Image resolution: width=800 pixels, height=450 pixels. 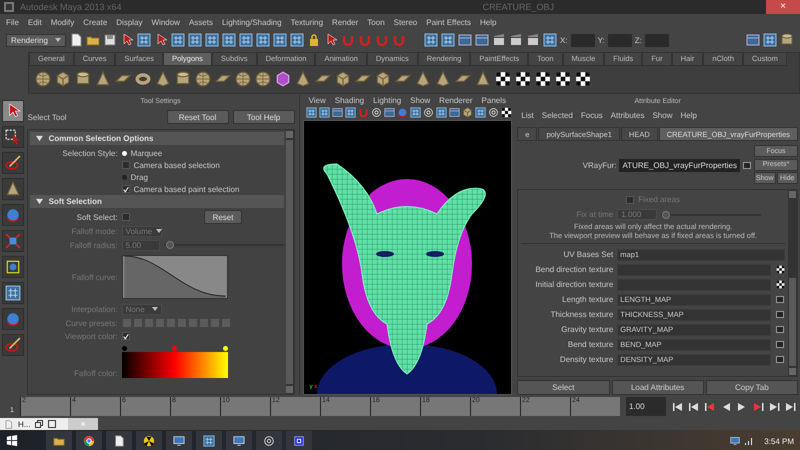 What do you see at coordinates (252, 22) in the screenshot?
I see `menu-item: Lighting/Shading` at bounding box center [252, 22].